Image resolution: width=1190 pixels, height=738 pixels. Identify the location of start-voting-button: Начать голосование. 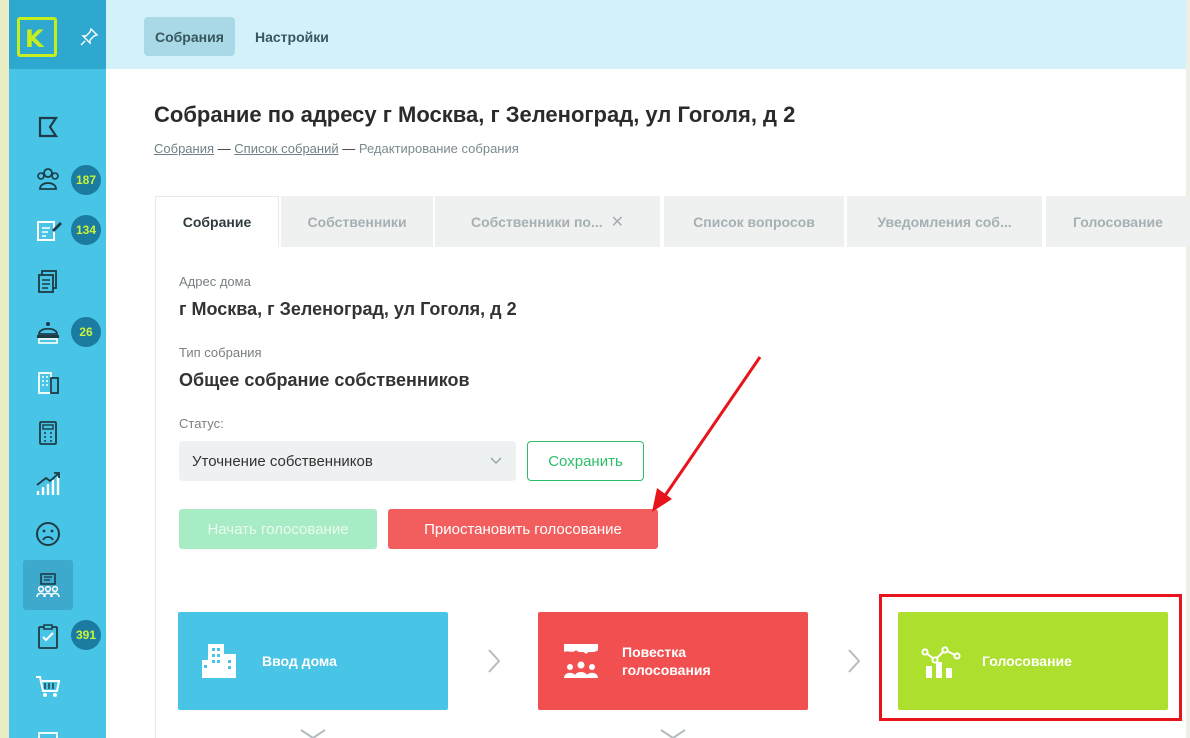
(278, 529).